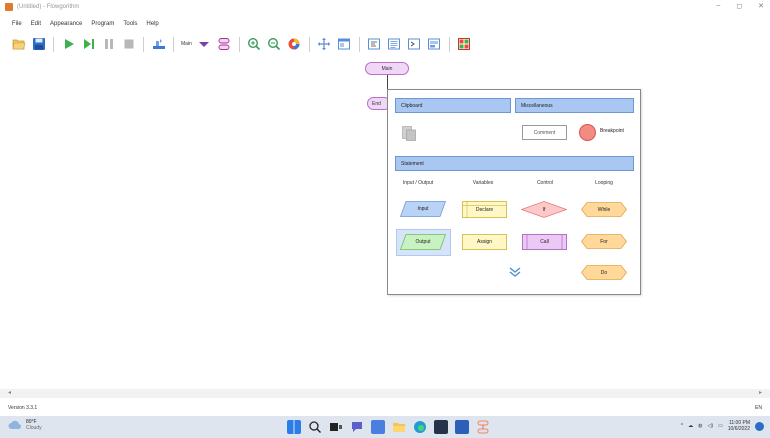  What do you see at coordinates (545, 183) in the screenshot?
I see `control-column-label: Control` at bounding box center [545, 183].